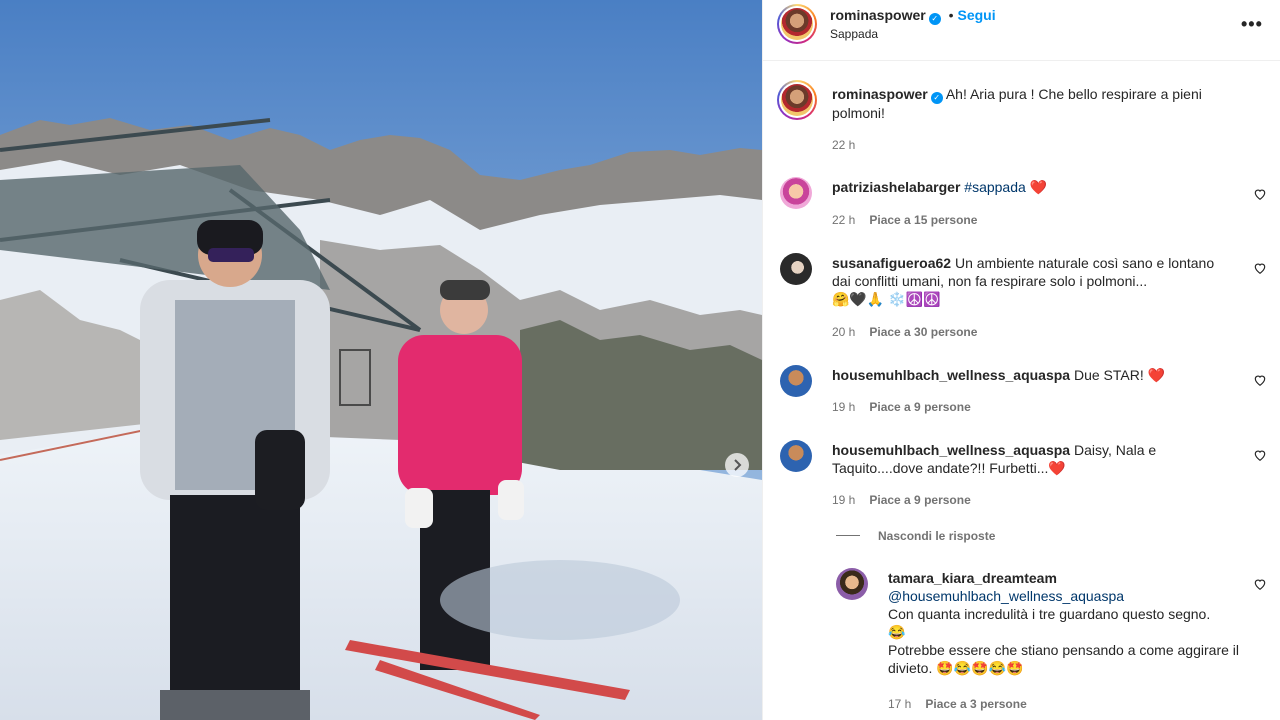  I want to click on comment-username: patriziashelabarger, so click(896, 187).